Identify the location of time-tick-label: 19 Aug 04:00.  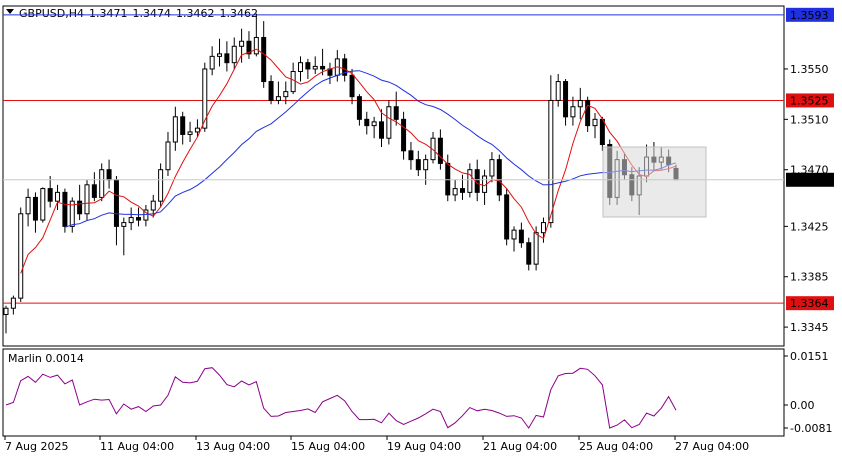
(424, 446).